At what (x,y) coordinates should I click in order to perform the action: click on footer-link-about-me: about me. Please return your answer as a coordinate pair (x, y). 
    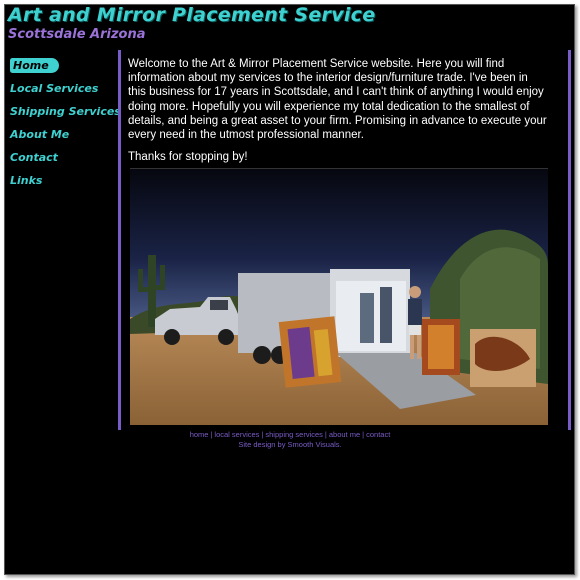
    Looking at the image, I should click on (344, 434).